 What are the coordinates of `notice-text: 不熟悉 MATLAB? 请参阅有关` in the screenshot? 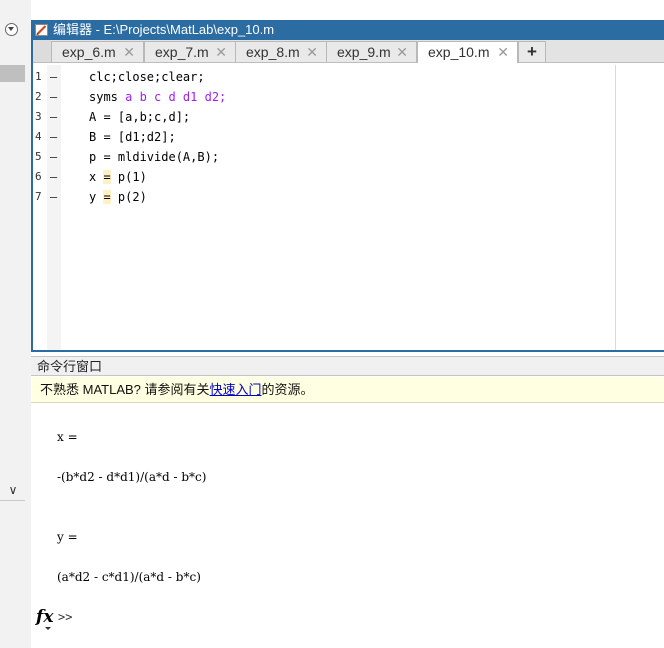 It's located at (125, 389).